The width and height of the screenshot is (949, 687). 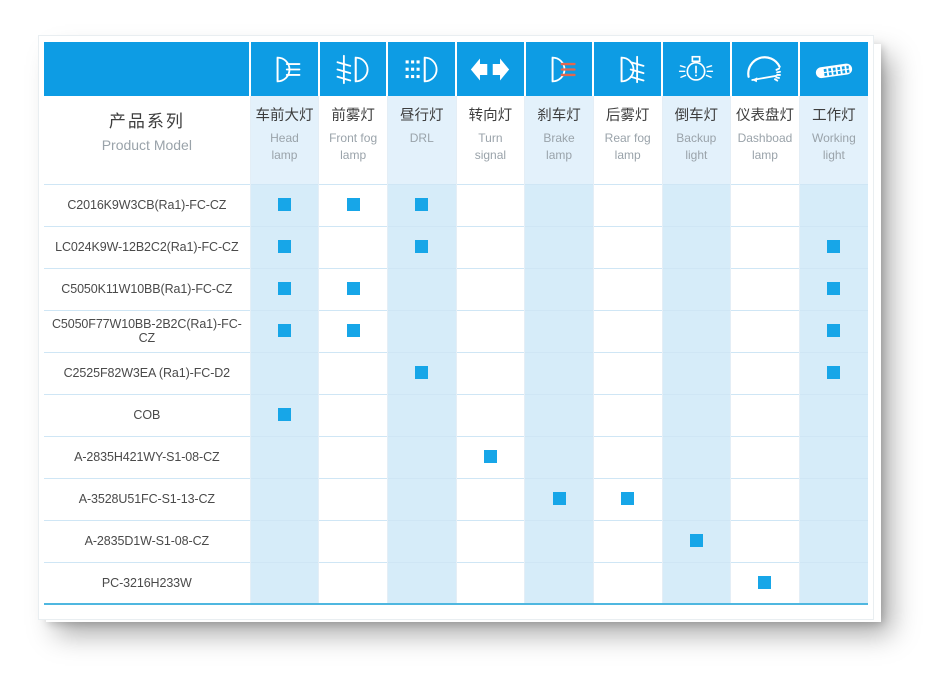 I want to click on column-header-en-line1-backup-light: Backup, so click(x=696, y=138).